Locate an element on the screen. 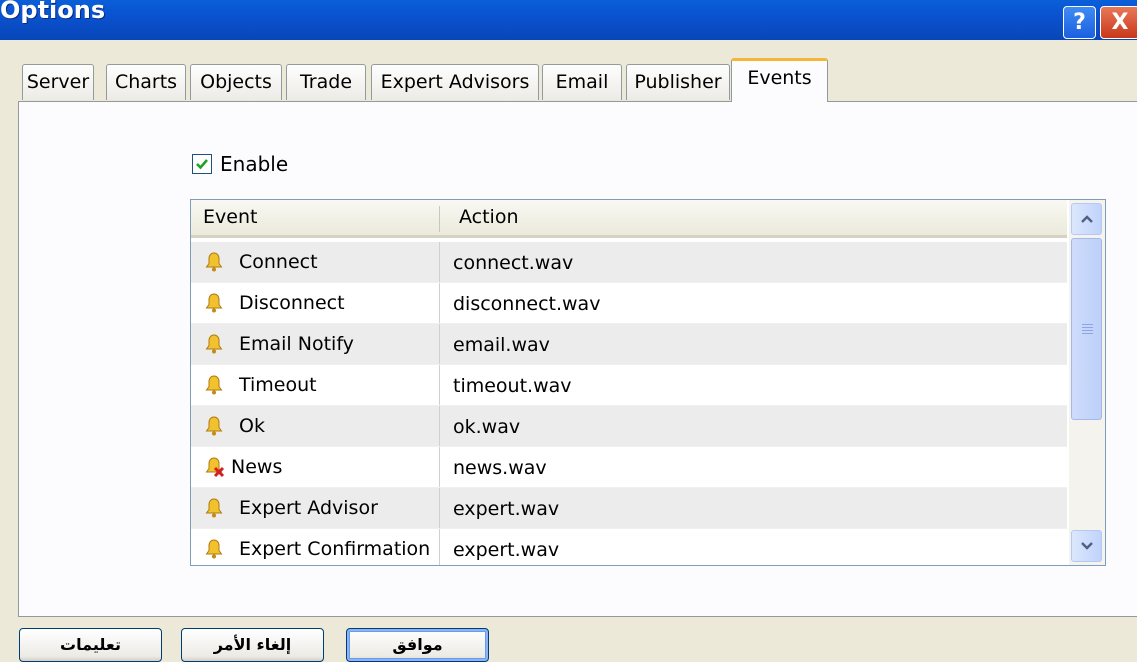 The height and width of the screenshot is (662, 1137). event-name: Expert Confirmation is located at coordinates (335, 549).